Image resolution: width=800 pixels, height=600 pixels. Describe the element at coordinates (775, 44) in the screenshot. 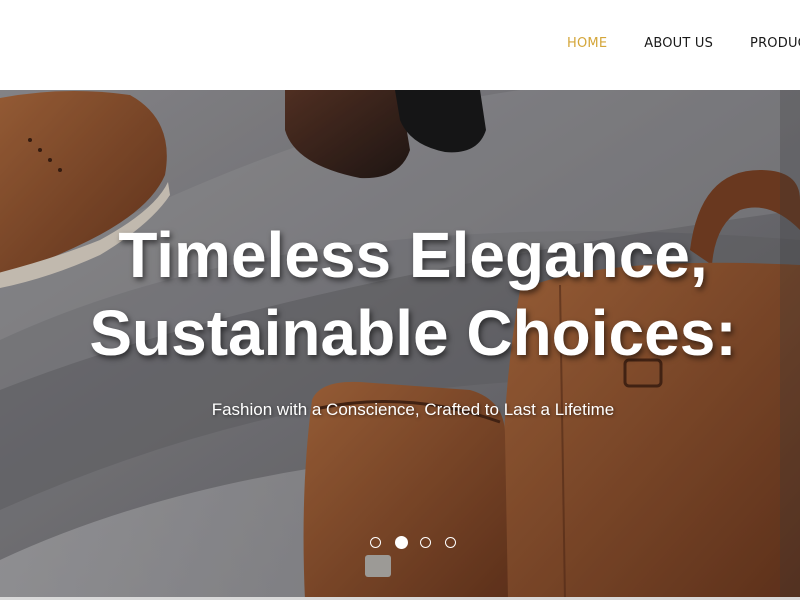

I see `nav-item-products: PRODUCTS` at that location.